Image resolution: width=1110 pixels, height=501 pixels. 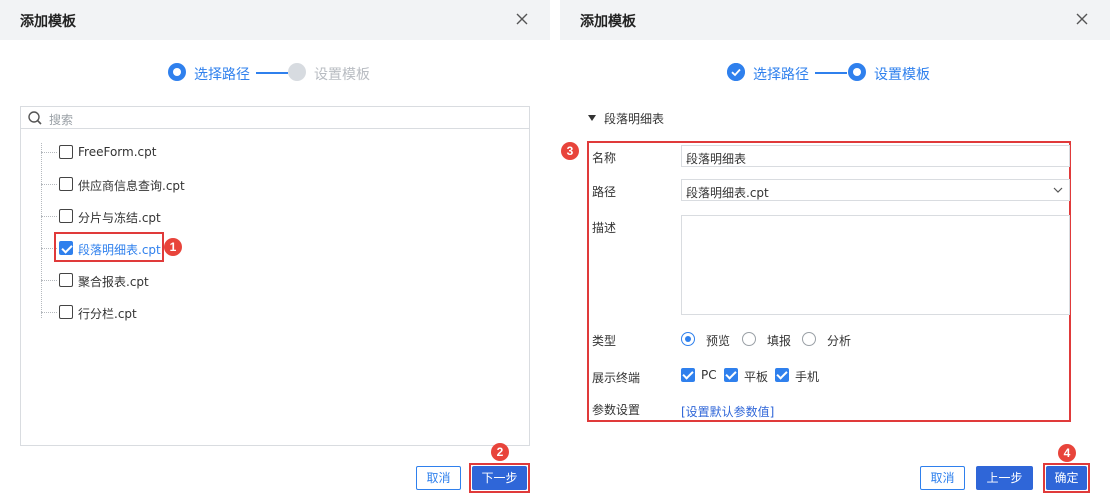 What do you see at coordinates (779, 341) in the screenshot?
I see `type-option-fill: 填报` at bounding box center [779, 341].